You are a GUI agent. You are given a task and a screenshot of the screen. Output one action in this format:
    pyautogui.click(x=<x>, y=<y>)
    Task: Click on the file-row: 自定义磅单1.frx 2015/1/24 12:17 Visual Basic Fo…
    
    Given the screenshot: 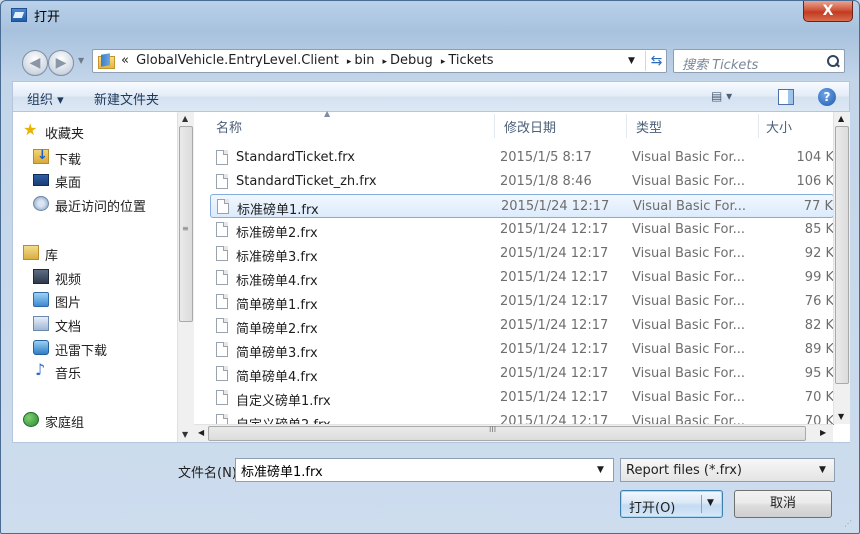 What is the action you would take?
    pyautogui.click(x=522, y=398)
    